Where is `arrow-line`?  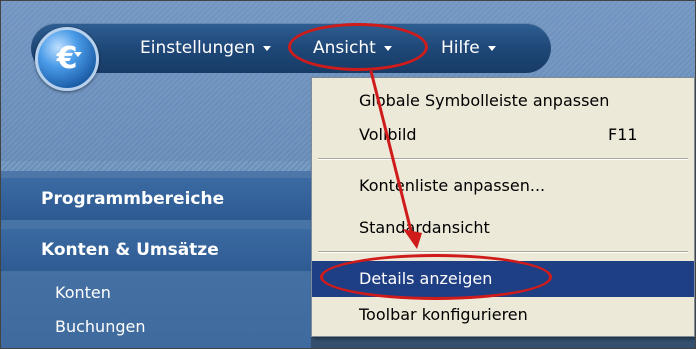
arrow-line is located at coordinates (392, 155).